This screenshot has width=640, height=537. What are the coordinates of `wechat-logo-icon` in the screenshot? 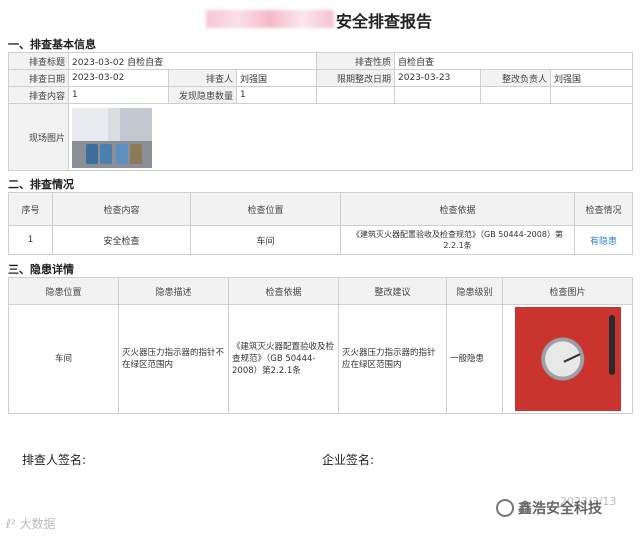 It's located at (505, 508).